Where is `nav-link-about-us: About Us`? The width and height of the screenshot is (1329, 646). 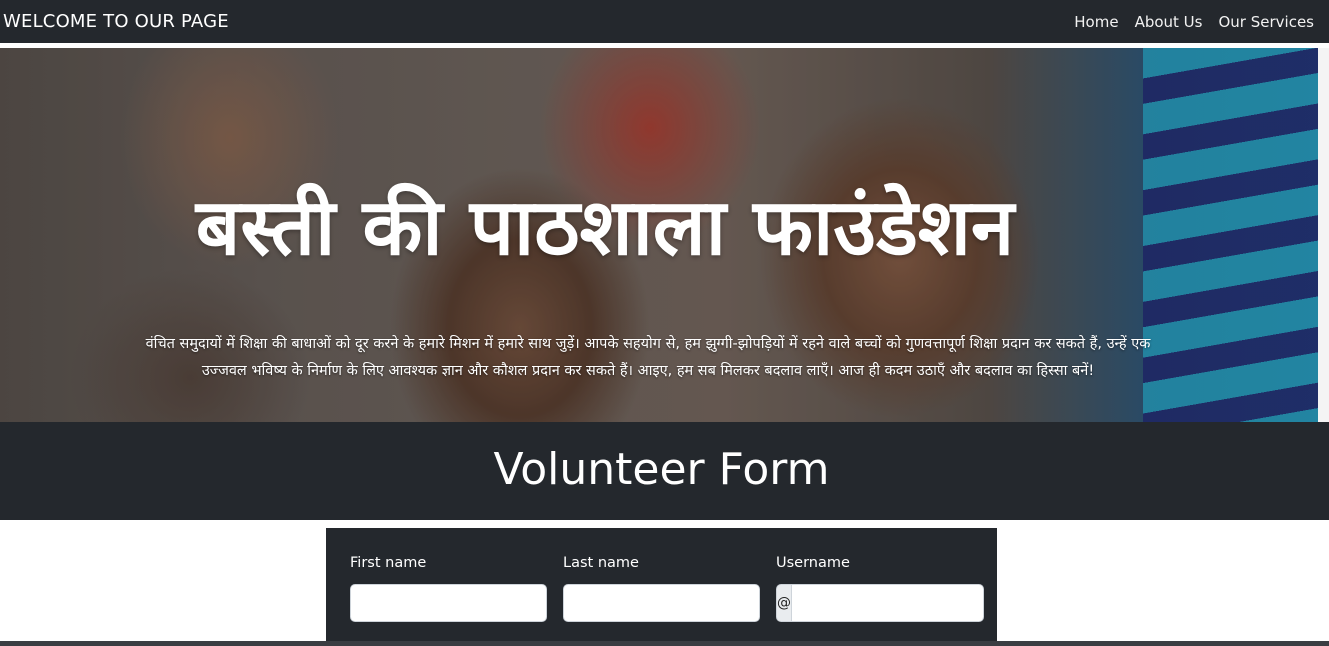 nav-link-about-us: About Us is located at coordinates (1169, 22).